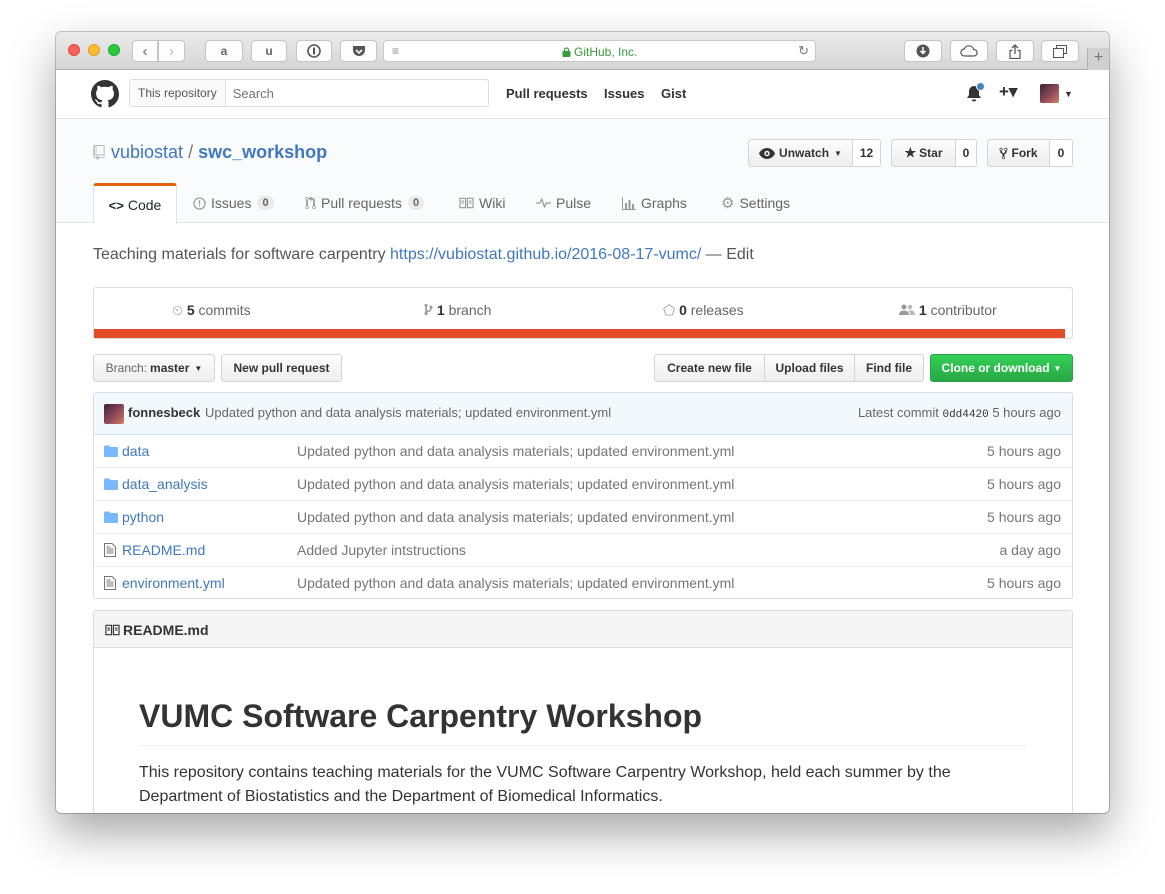 Image resolution: width=1165 pixels, height=894 pixels. Describe the element at coordinates (211, 310) in the screenshot. I see `commits-stat: ⏲ 5 commits` at that location.